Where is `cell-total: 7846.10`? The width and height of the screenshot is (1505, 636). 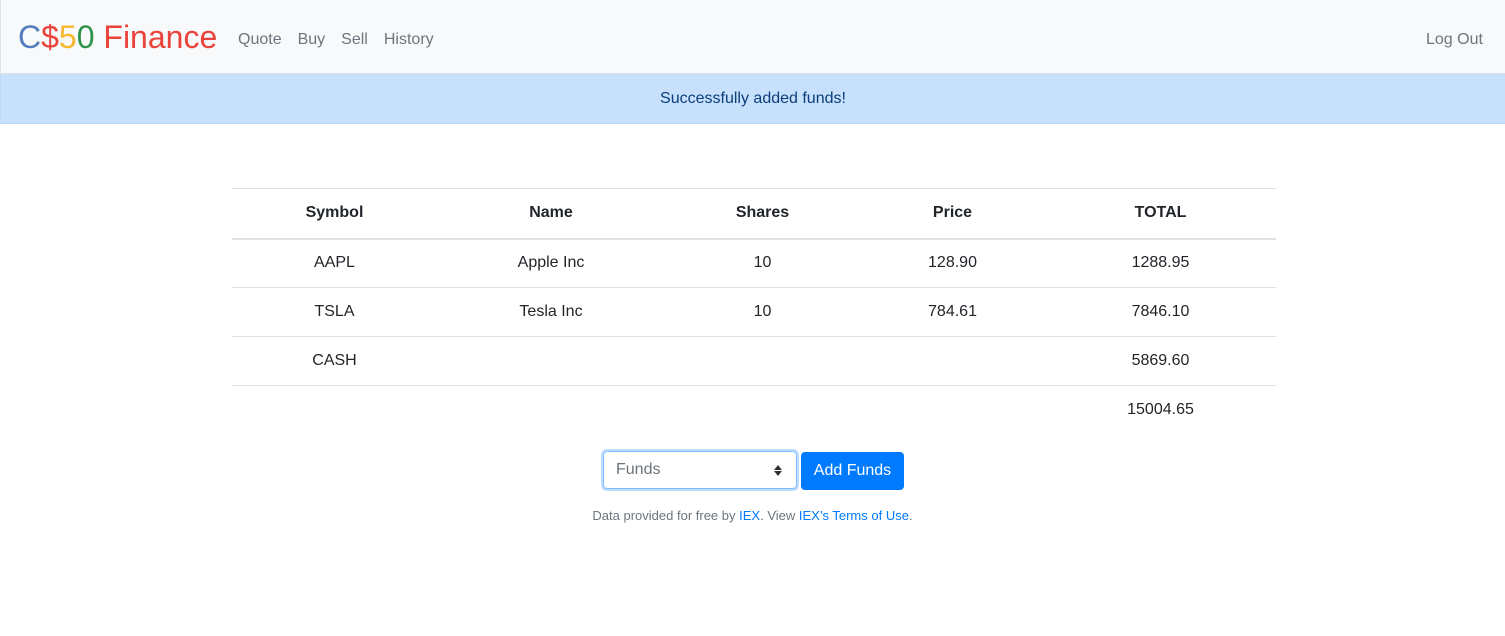
cell-total: 7846.10 is located at coordinates (1160, 312).